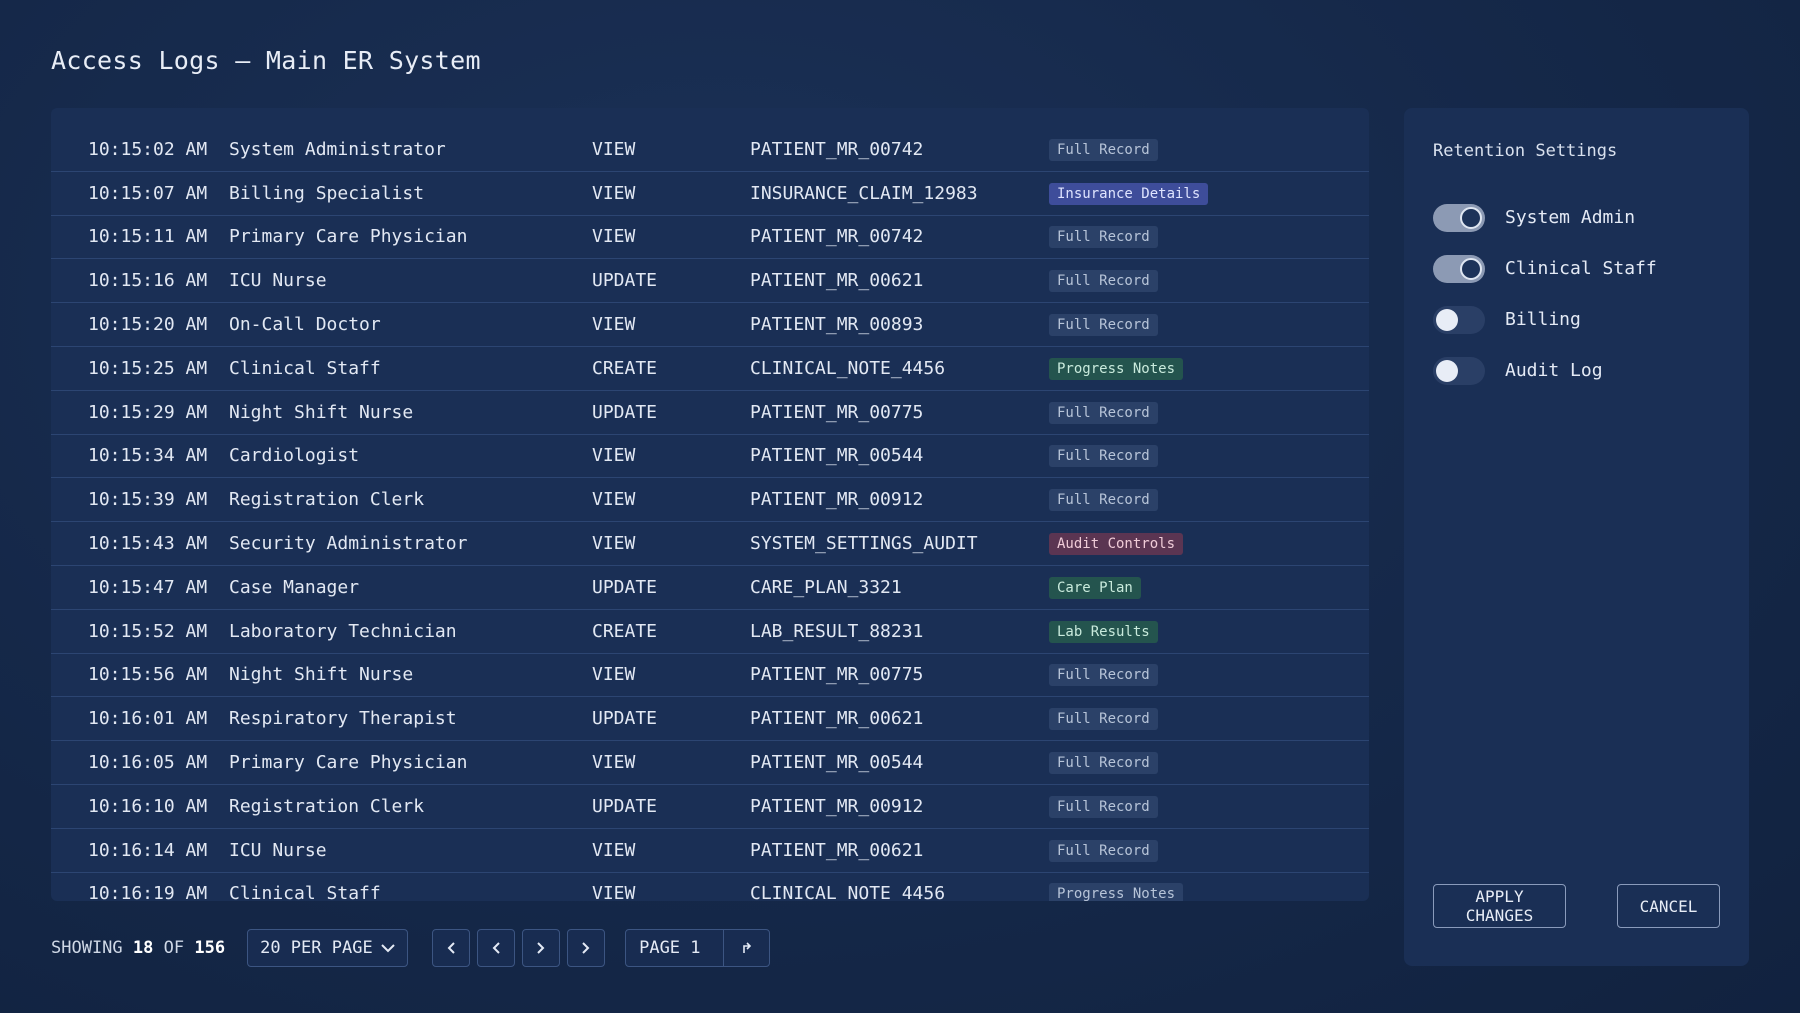 The height and width of the screenshot is (1013, 1800). What do you see at coordinates (1116, 892) in the screenshot?
I see `scope-badge: Progress Notes` at bounding box center [1116, 892].